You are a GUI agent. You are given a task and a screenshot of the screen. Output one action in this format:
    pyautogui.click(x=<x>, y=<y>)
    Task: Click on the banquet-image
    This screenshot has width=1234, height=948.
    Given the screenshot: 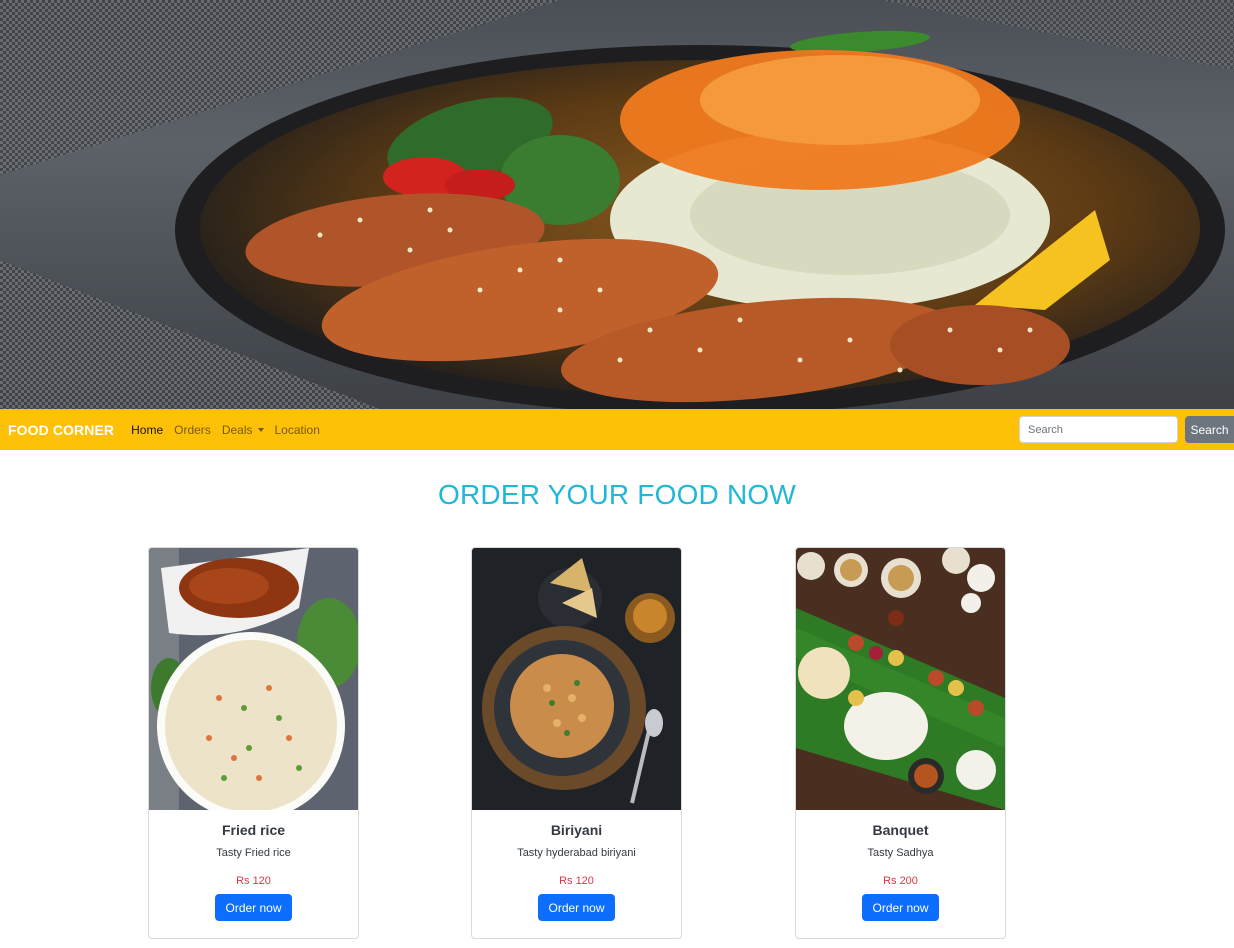 What is the action you would take?
    pyautogui.click(x=900, y=679)
    